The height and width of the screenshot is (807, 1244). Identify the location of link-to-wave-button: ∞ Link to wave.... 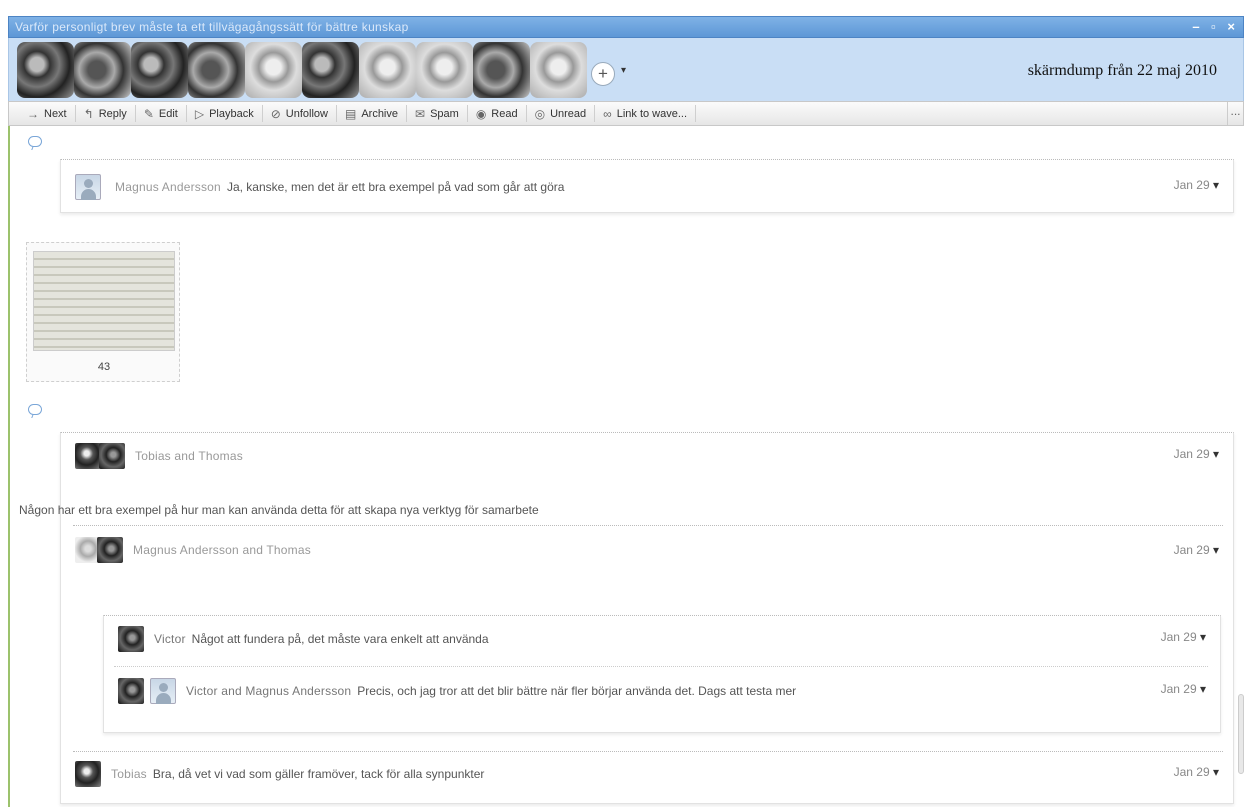
(646, 113).